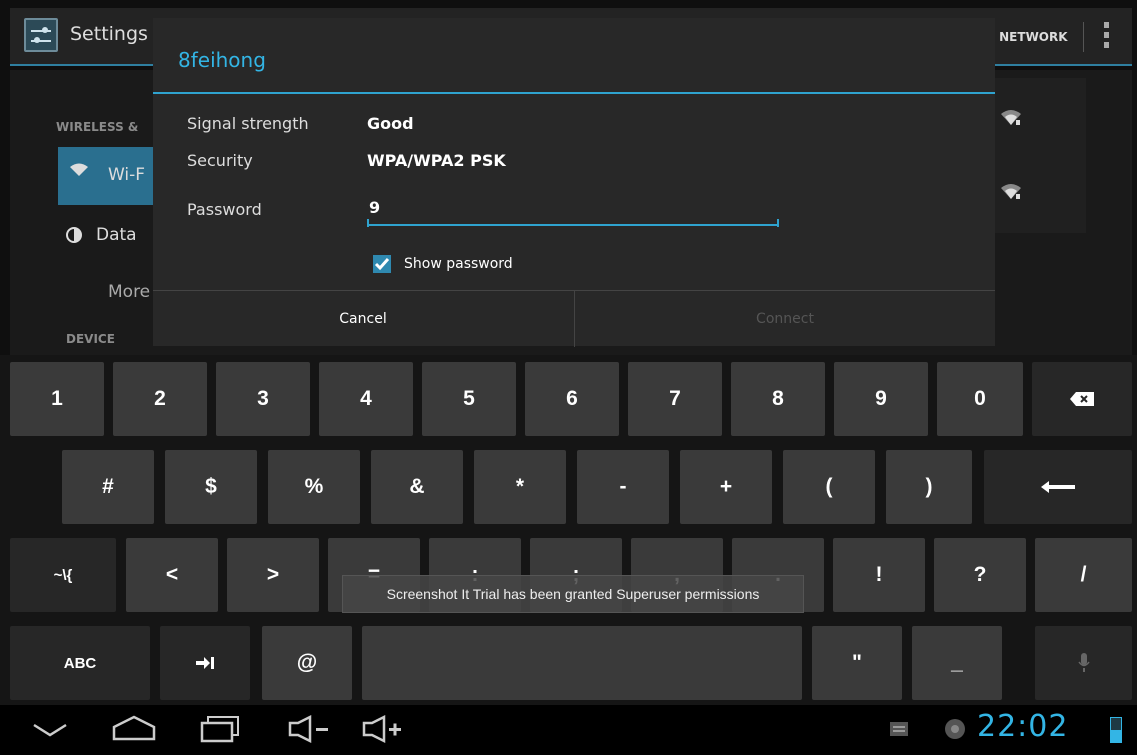  What do you see at coordinates (109, 34) in the screenshot?
I see `settings-title: Settings` at bounding box center [109, 34].